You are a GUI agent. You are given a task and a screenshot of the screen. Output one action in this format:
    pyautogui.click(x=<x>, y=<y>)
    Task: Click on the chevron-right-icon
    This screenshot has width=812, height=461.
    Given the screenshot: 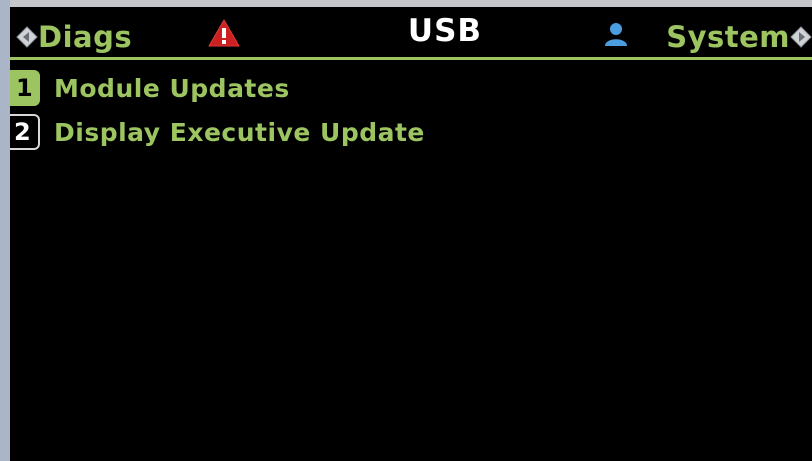 What is the action you would take?
    pyautogui.click(x=801, y=37)
    